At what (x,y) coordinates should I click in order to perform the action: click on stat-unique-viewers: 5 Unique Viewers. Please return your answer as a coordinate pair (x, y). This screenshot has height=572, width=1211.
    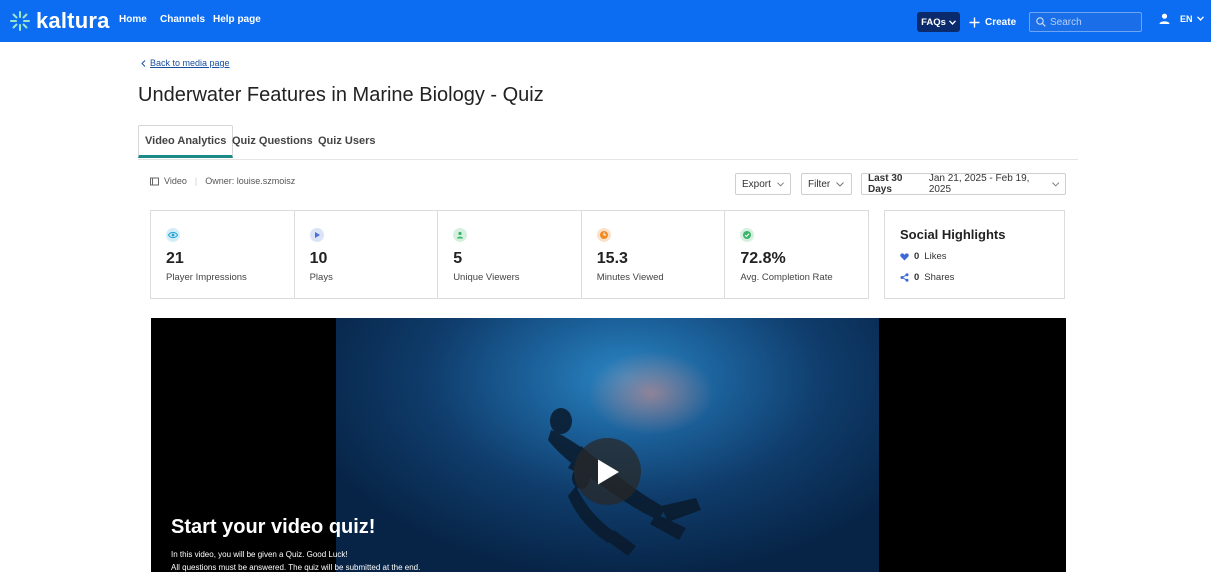
    Looking at the image, I should click on (510, 254).